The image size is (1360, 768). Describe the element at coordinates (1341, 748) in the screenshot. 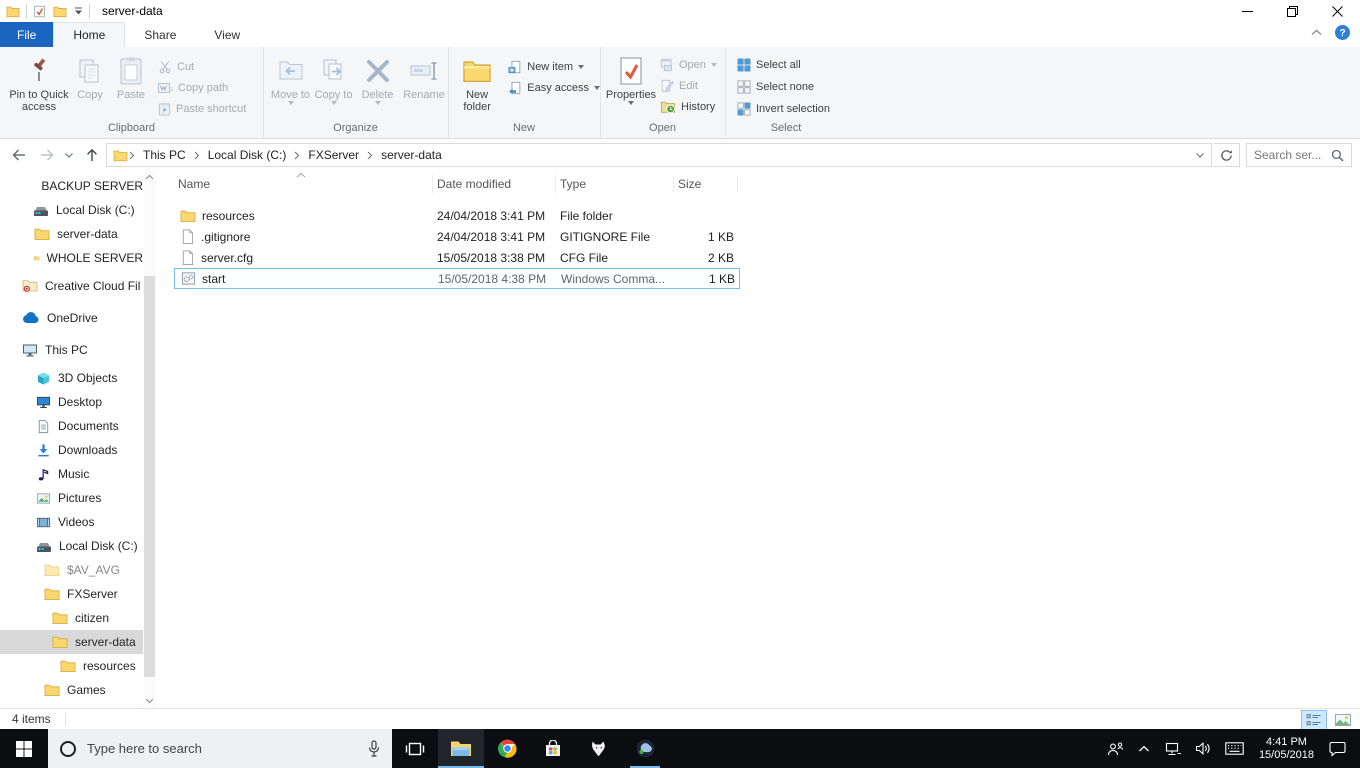

I see `action-center-icon` at that location.